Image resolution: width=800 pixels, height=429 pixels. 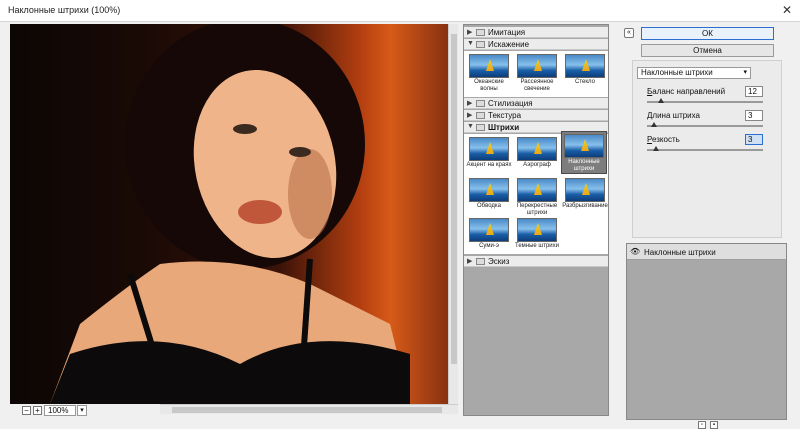 What do you see at coordinates (509, 44) in the screenshot?
I see `category-label: Искажение` at bounding box center [509, 44].